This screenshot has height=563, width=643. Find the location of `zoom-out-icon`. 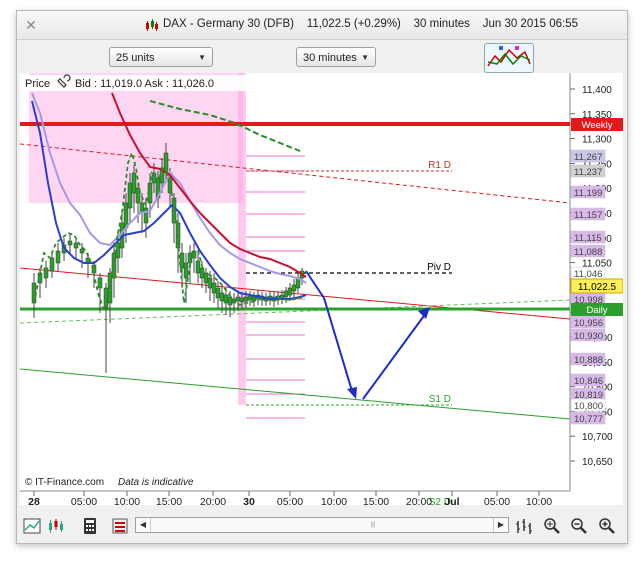

zoom-out-icon is located at coordinates (579, 526).